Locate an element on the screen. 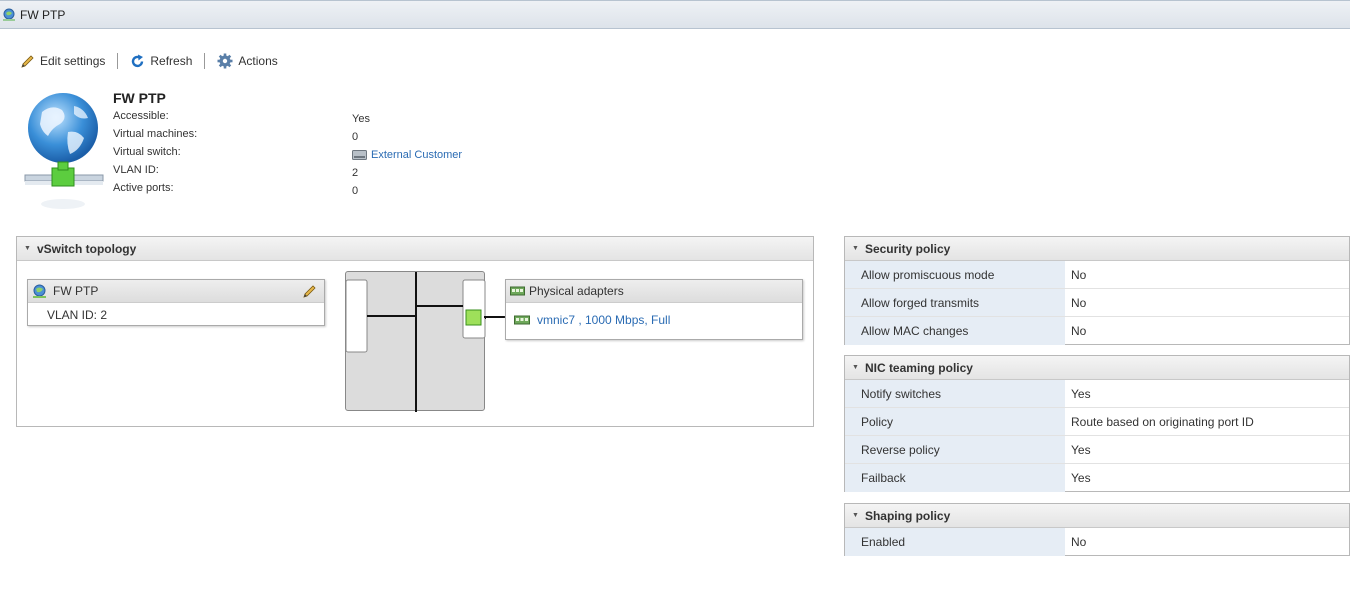 The height and width of the screenshot is (611, 1350). policy-row: Notify switches Yes is located at coordinates (1097, 394).